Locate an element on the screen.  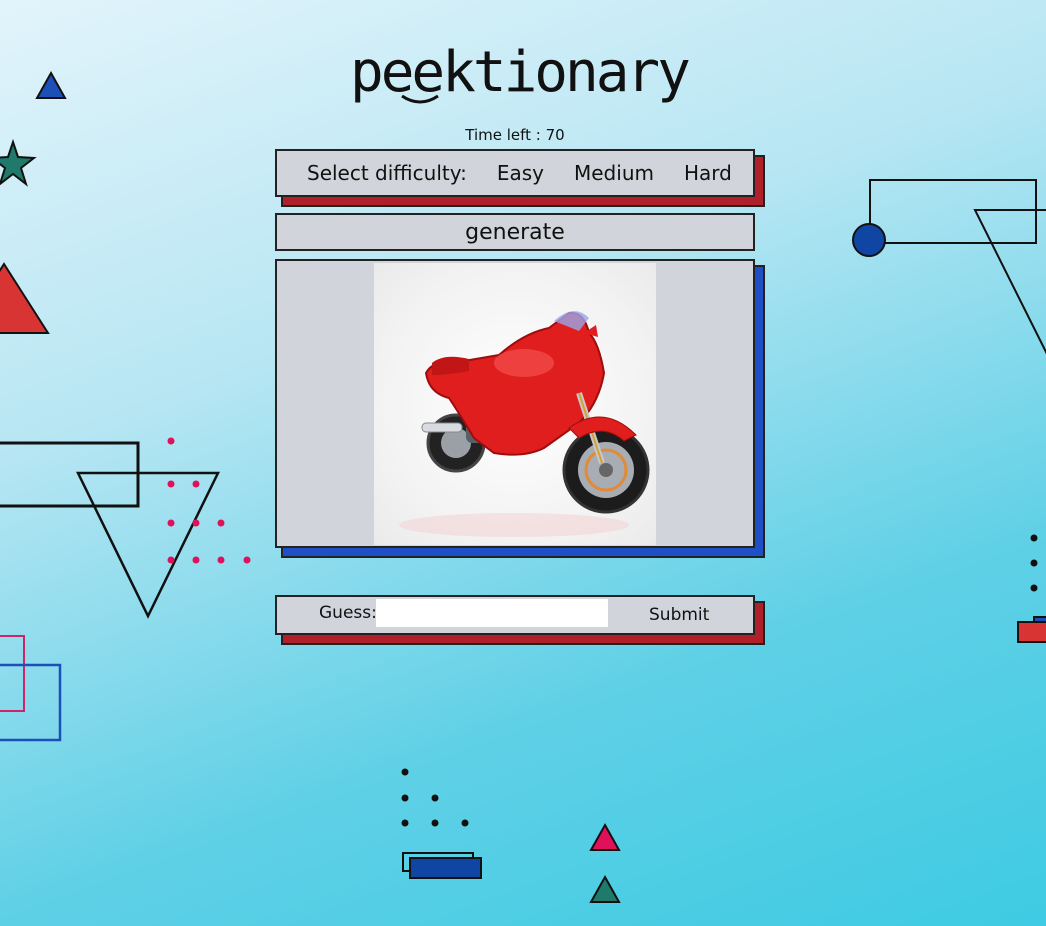
difficulty-label: Select difficulty: is located at coordinates (387, 173).